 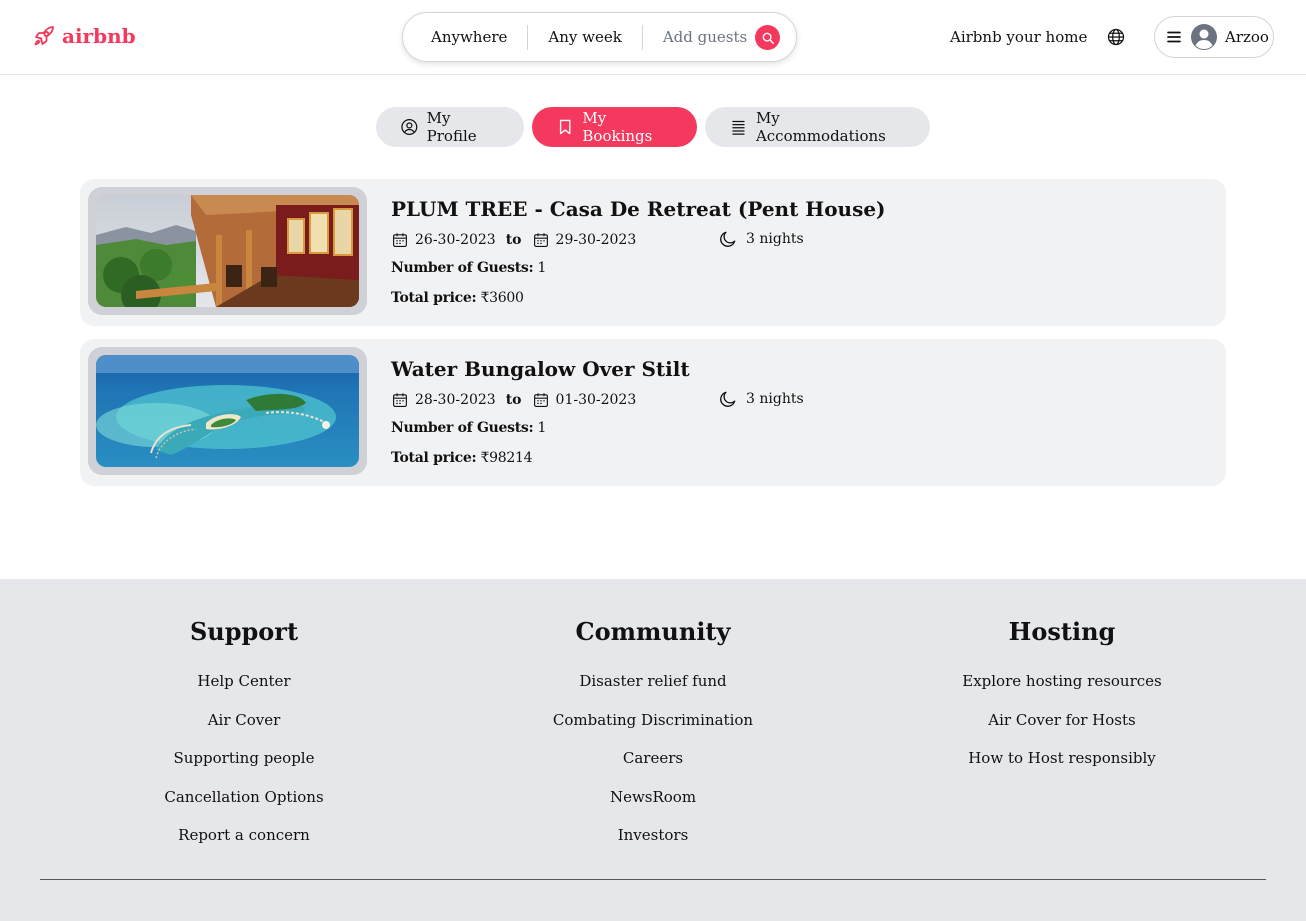 What do you see at coordinates (1204, 37) in the screenshot?
I see `avatar` at bounding box center [1204, 37].